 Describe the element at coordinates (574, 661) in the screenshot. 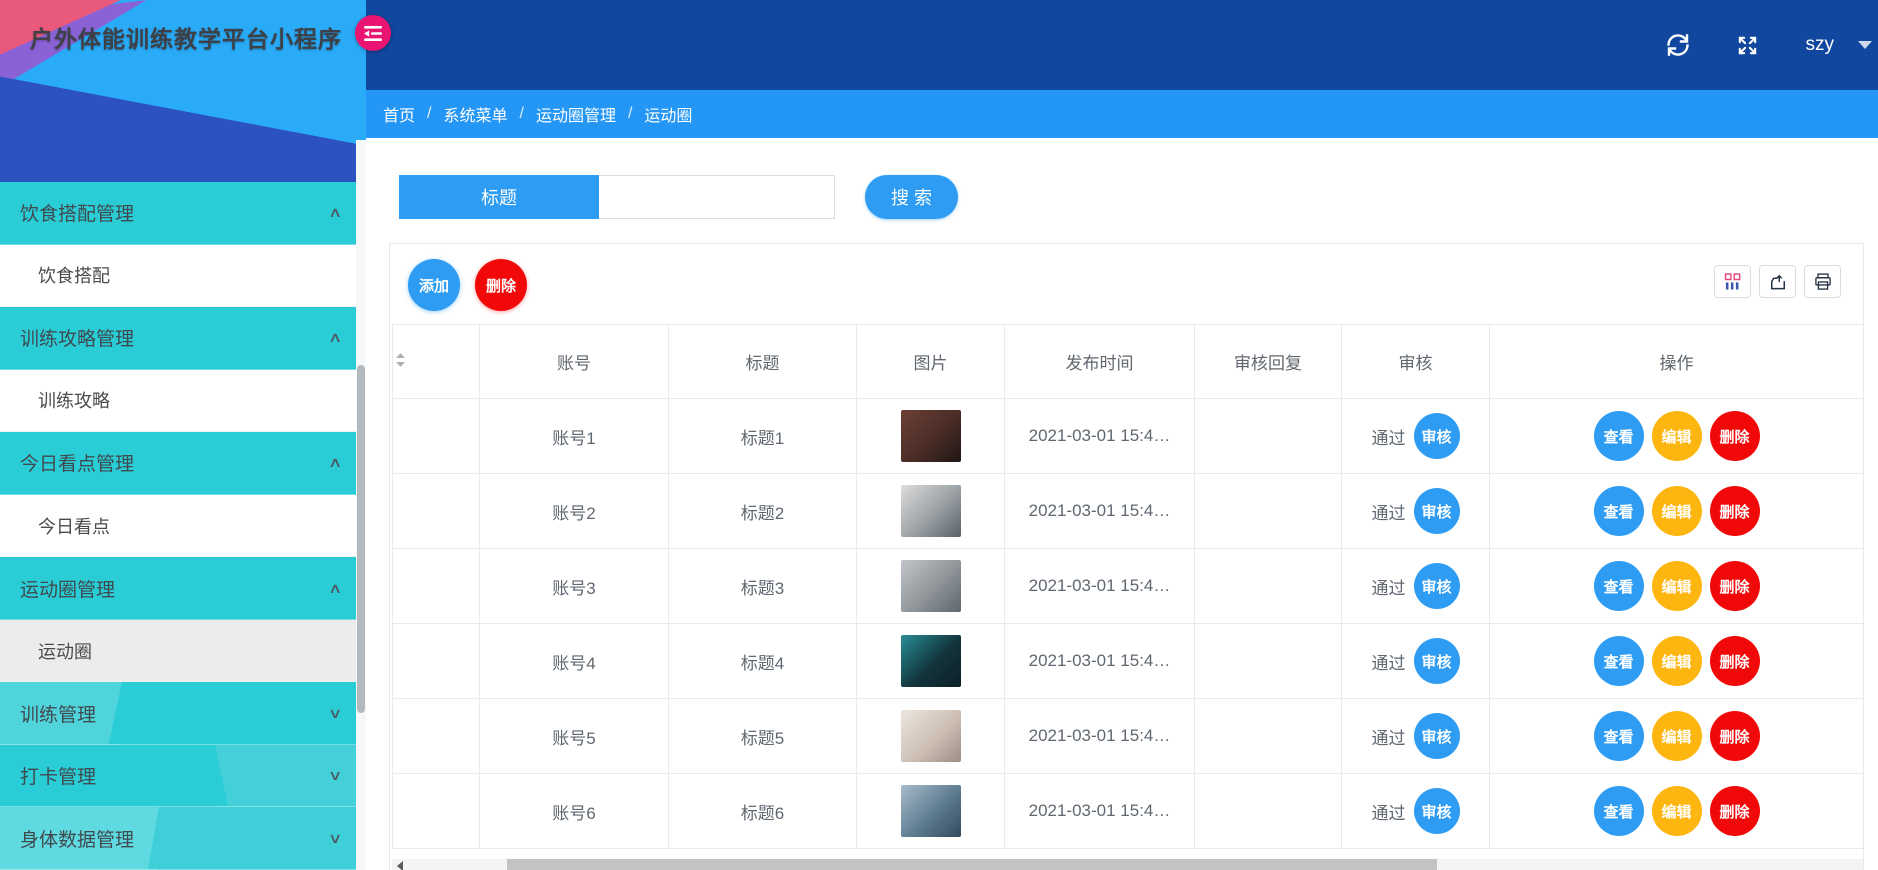

I see `cell-account: 账号4` at that location.